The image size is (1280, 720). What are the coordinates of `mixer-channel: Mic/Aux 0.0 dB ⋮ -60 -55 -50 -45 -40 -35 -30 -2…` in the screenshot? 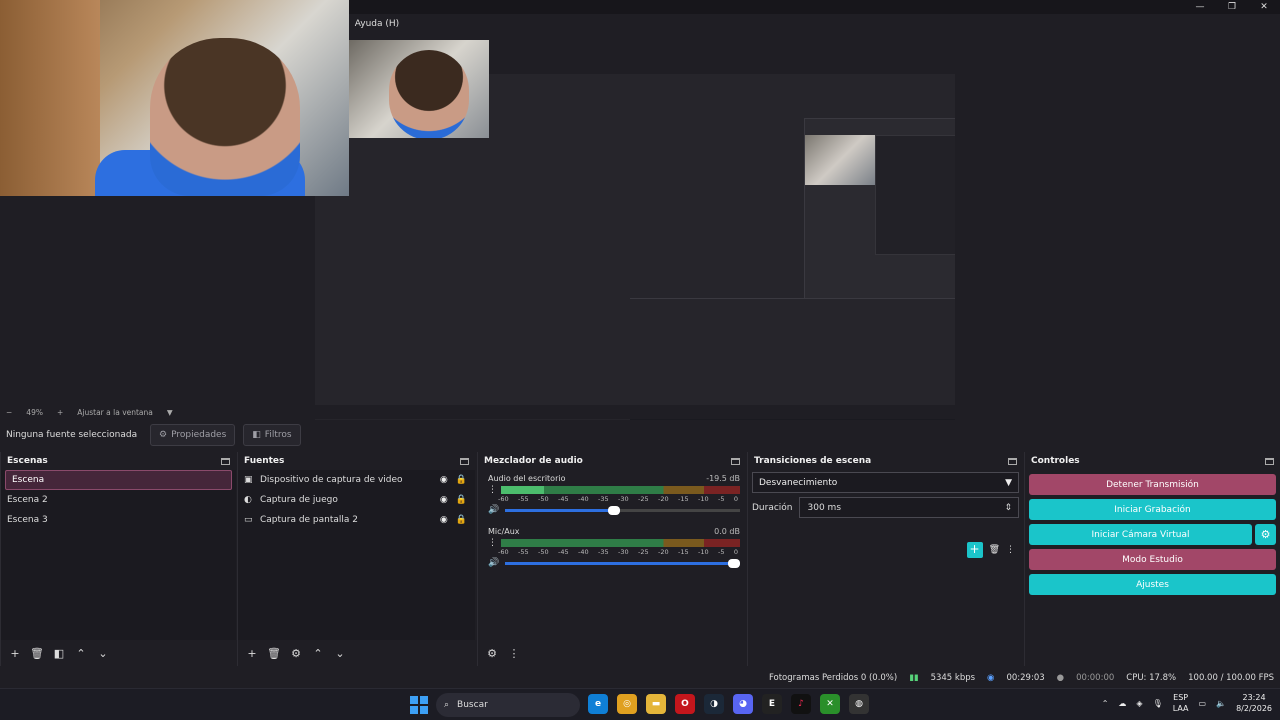 It's located at (612, 545).